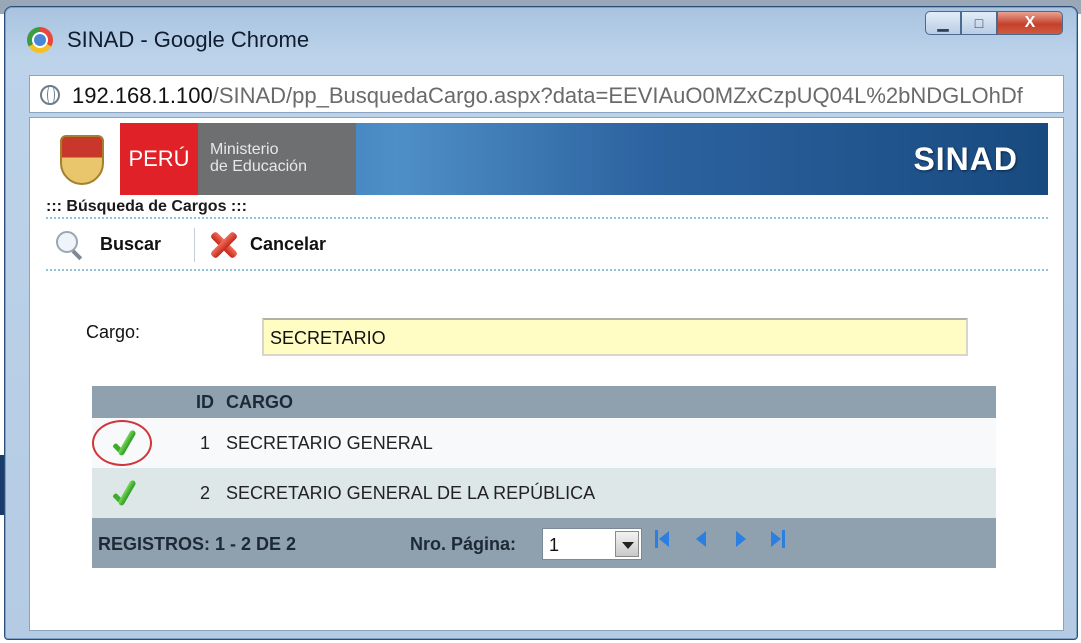 Image resolution: width=1081 pixels, height=643 pixels. Describe the element at coordinates (159, 159) in the screenshot. I see `peru-logo: PERÚ` at that location.